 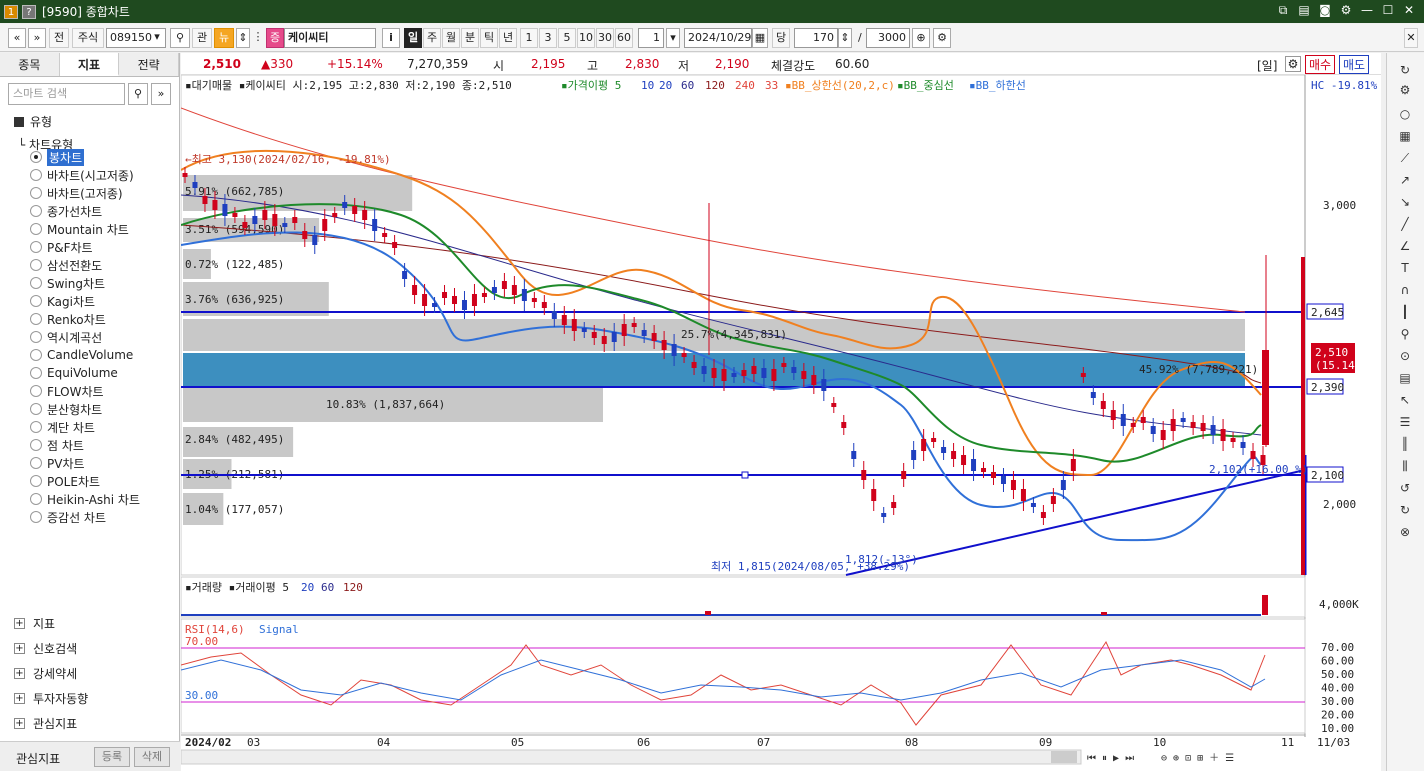 What do you see at coordinates (157, 38) in the screenshot?
I see `code-dropdown-icon: ▾` at bounding box center [157, 38].